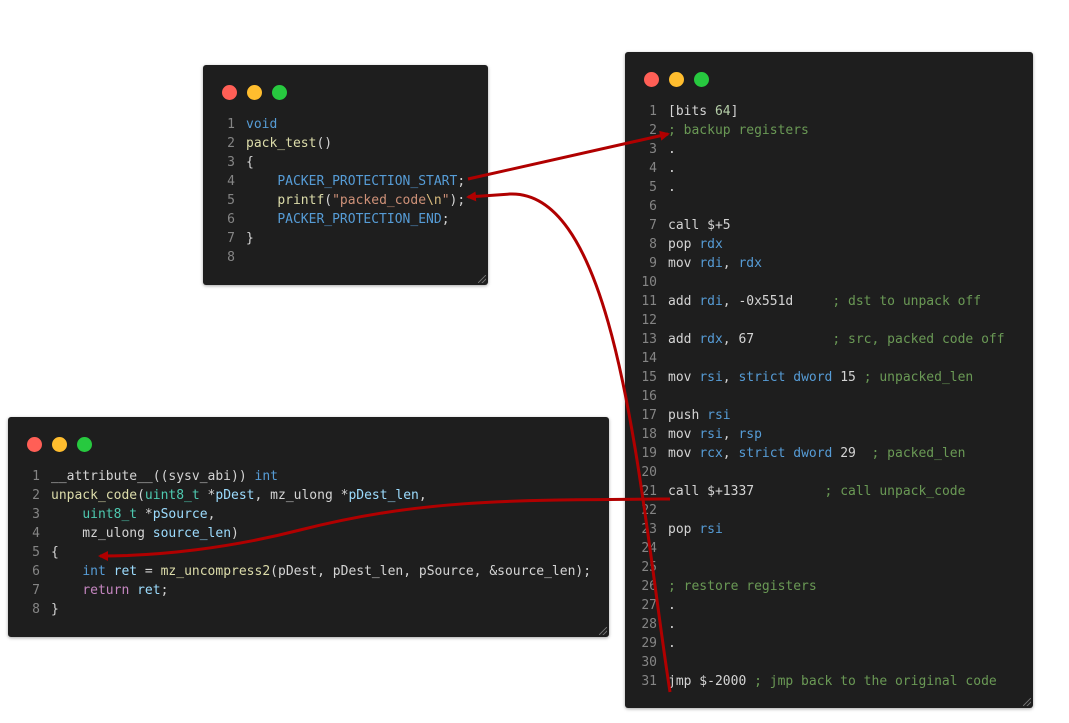 This screenshot has height=723, width=1069. I want to click on maximize-dot-icon, so click(84, 444).